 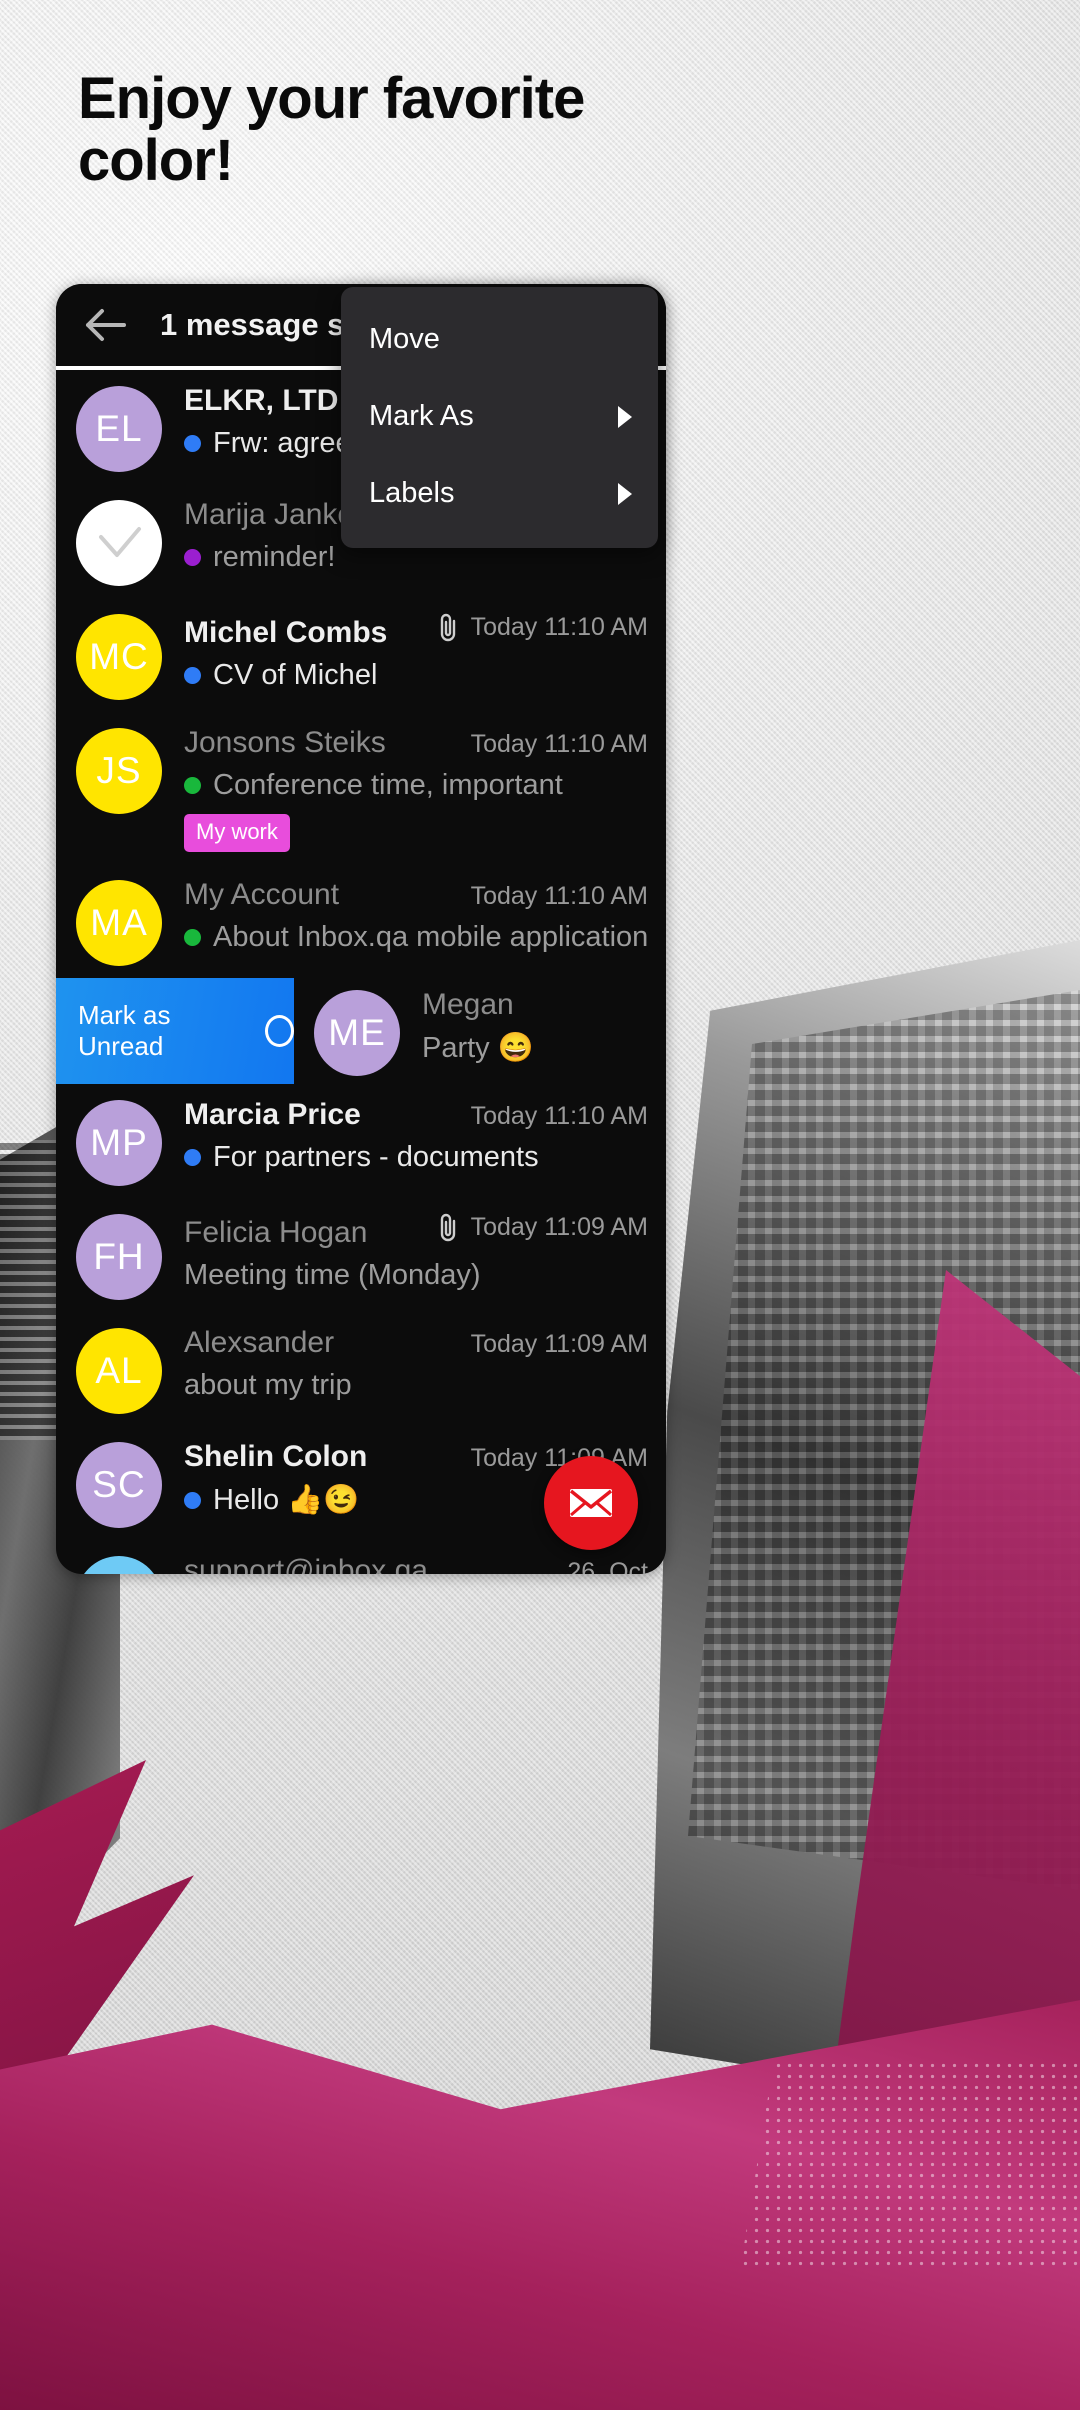 What do you see at coordinates (421, 416) in the screenshot?
I see `menu-item-label: Mark As` at bounding box center [421, 416].